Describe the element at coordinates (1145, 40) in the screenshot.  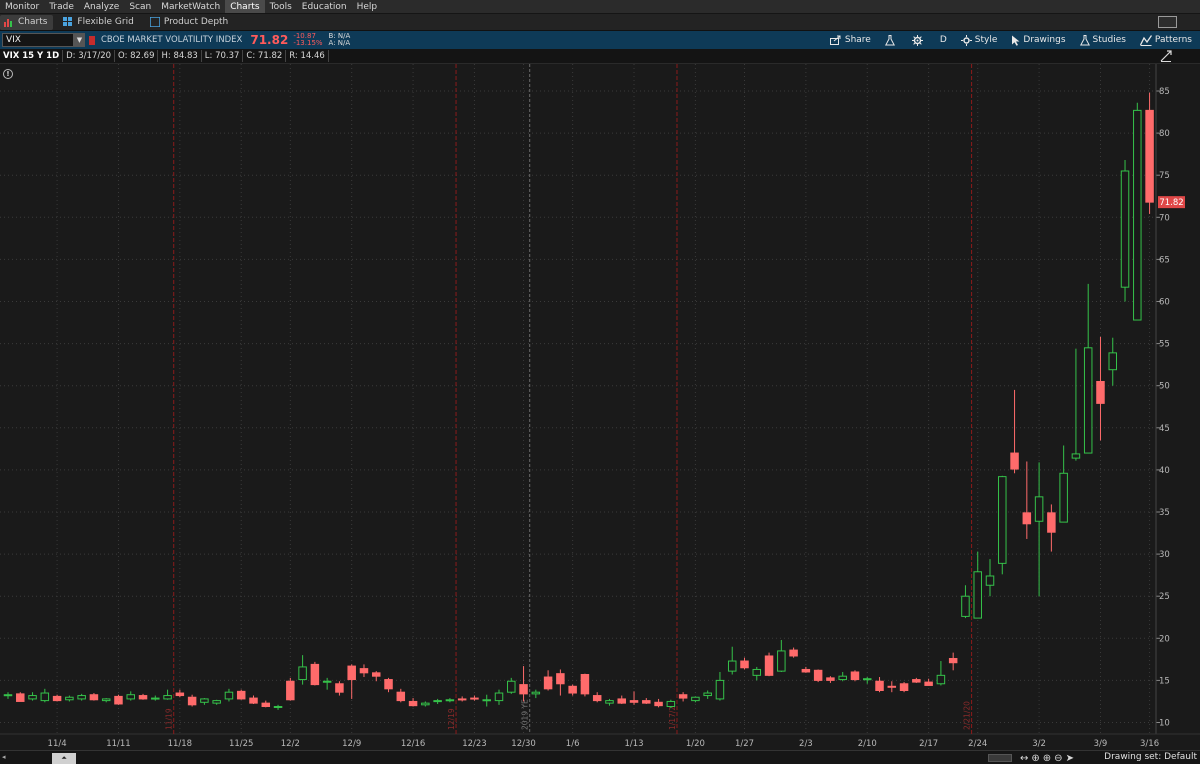
I see `patterns-icon` at that location.